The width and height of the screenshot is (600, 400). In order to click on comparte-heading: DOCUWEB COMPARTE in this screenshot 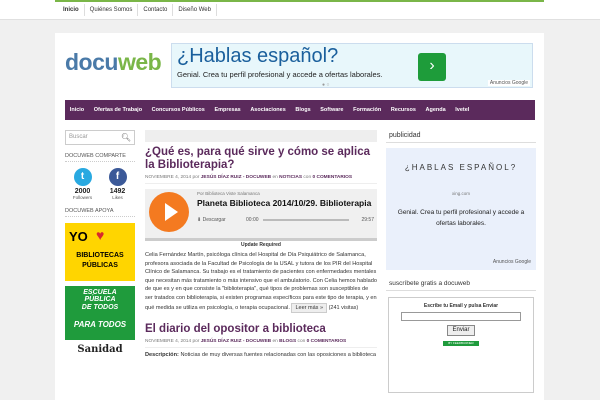, I will do `click(100, 157)`.